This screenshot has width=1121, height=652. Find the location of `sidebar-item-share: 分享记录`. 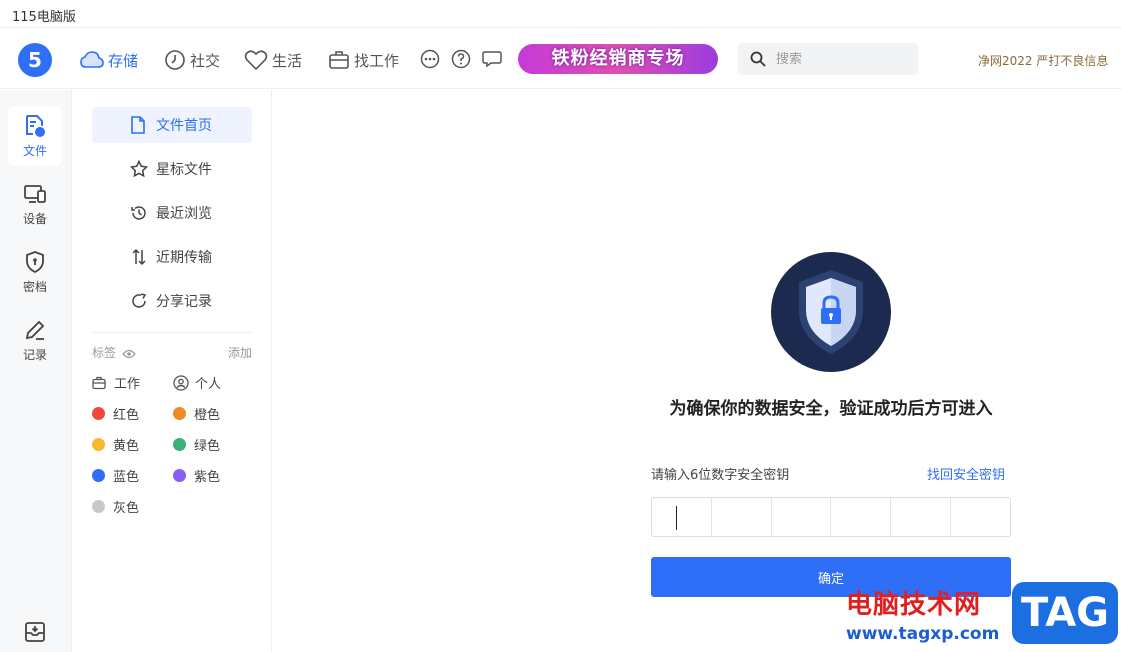

sidebar-item-share: 分享记录 is located at coordinates (172, 301).